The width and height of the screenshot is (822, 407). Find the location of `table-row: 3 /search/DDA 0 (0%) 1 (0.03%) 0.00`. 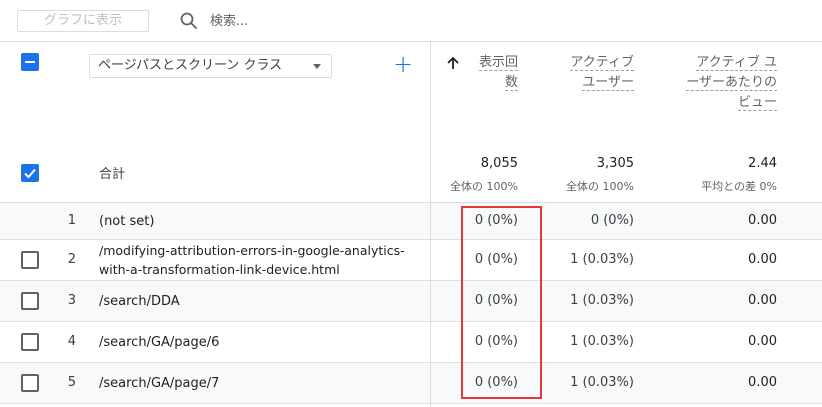

table-row: 3 /search/DDA 0 (0%) 1 (0.03%) 0.00 is located at coordinates (411, 301).